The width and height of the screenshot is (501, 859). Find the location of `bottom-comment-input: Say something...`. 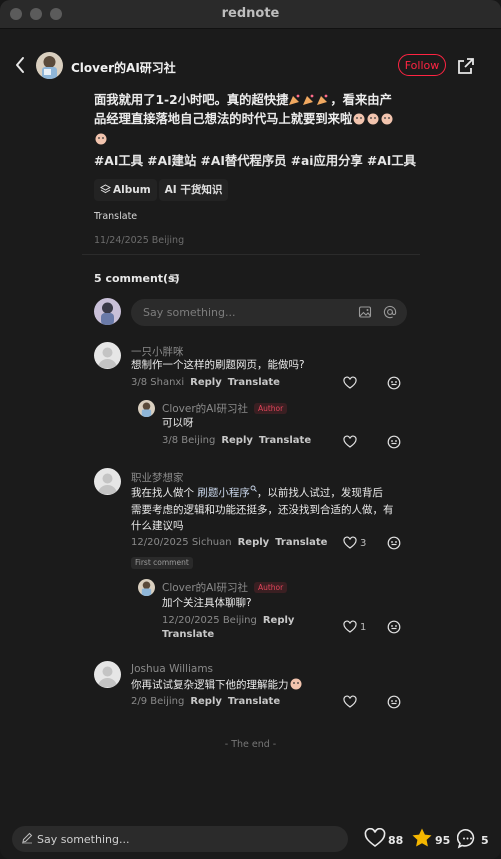

bottom-comment-input: Say something... is located at coordinates (180, 839).